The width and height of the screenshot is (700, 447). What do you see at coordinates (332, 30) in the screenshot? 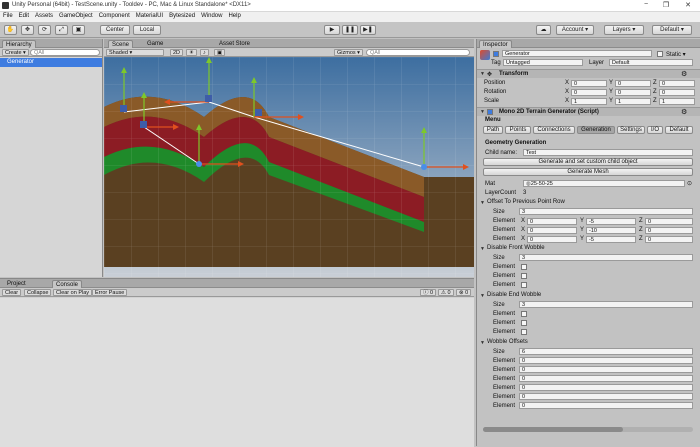
I see `play-button: ▶` at bounding box center [332, 30].